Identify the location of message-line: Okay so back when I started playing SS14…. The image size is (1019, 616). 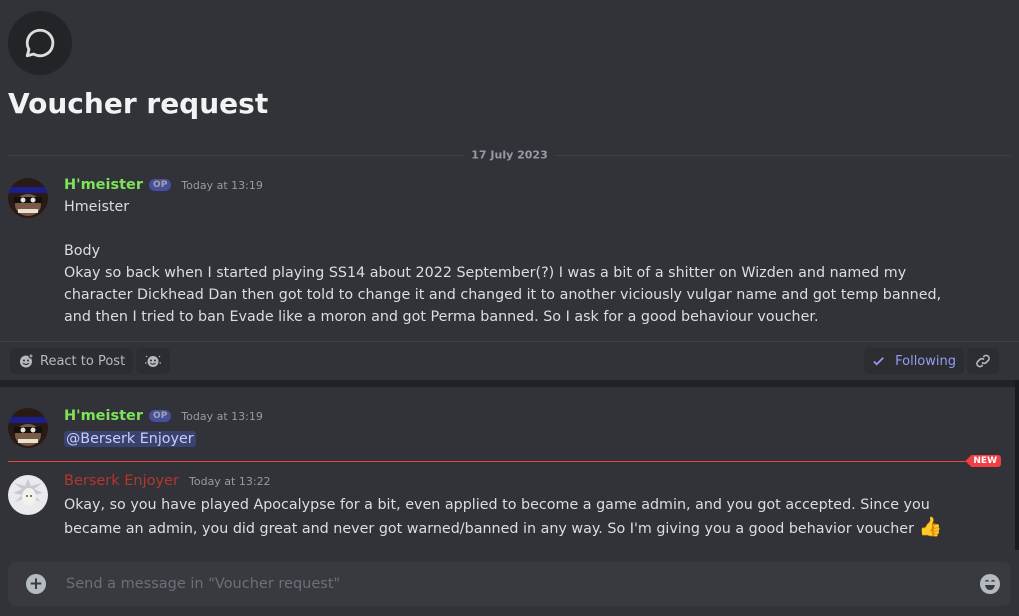
(503, 295).